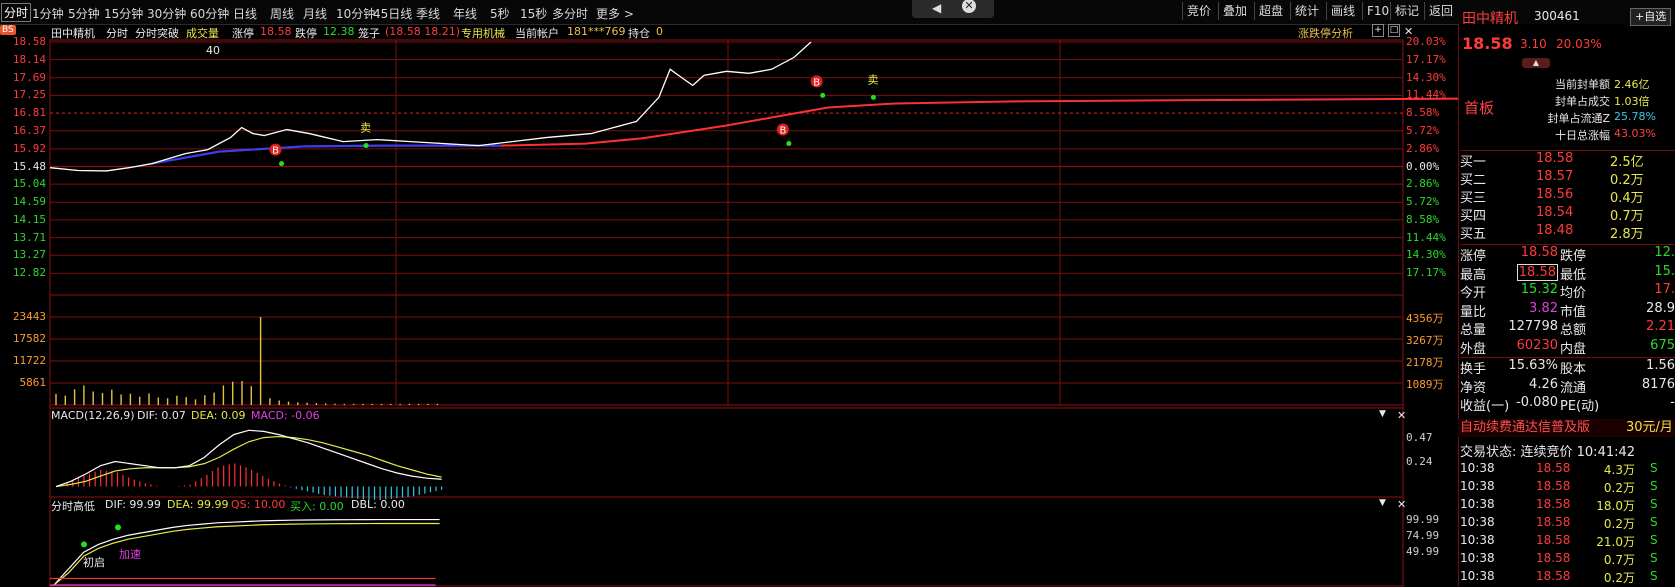  Describe the element at coordinates (804, 131) in the screenshot. I see `avg-price-line` at that location.